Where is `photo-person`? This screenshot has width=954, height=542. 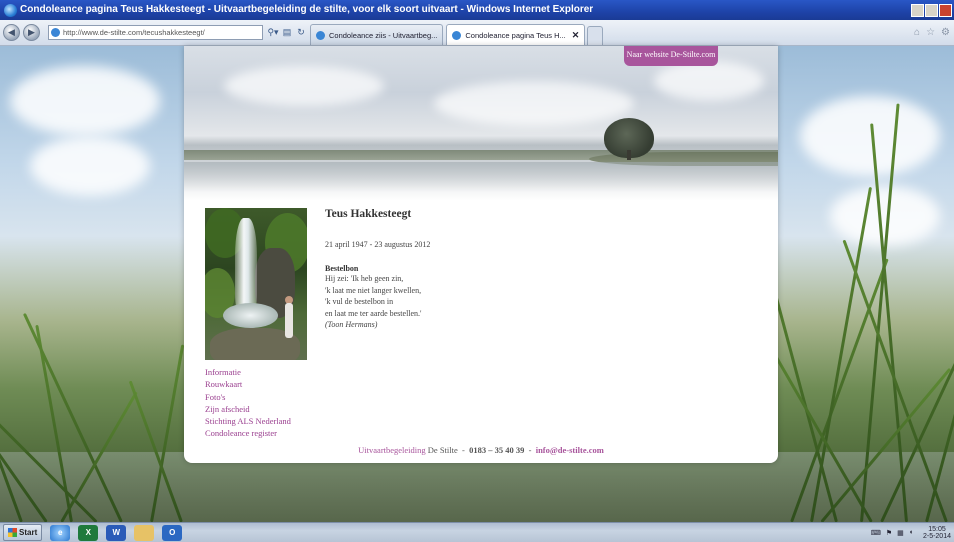 photo-person is located at coordinates (289, 320).